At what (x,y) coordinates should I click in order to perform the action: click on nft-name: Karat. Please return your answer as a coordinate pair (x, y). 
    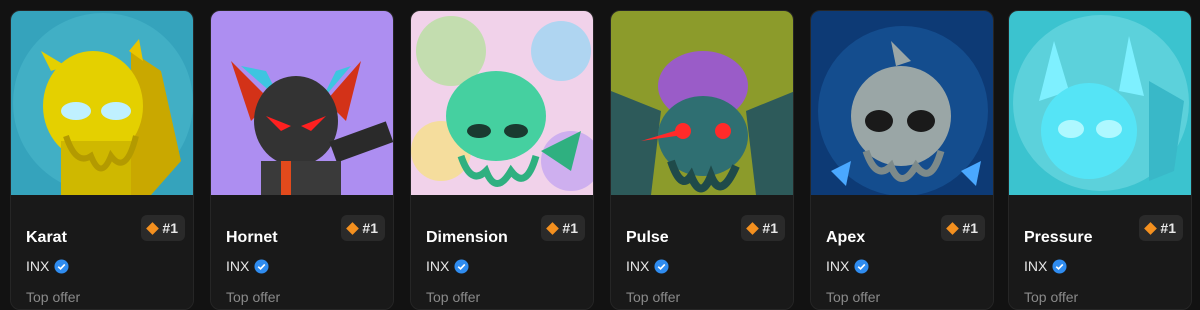
    Looking at the image, I should click on (46, 237).